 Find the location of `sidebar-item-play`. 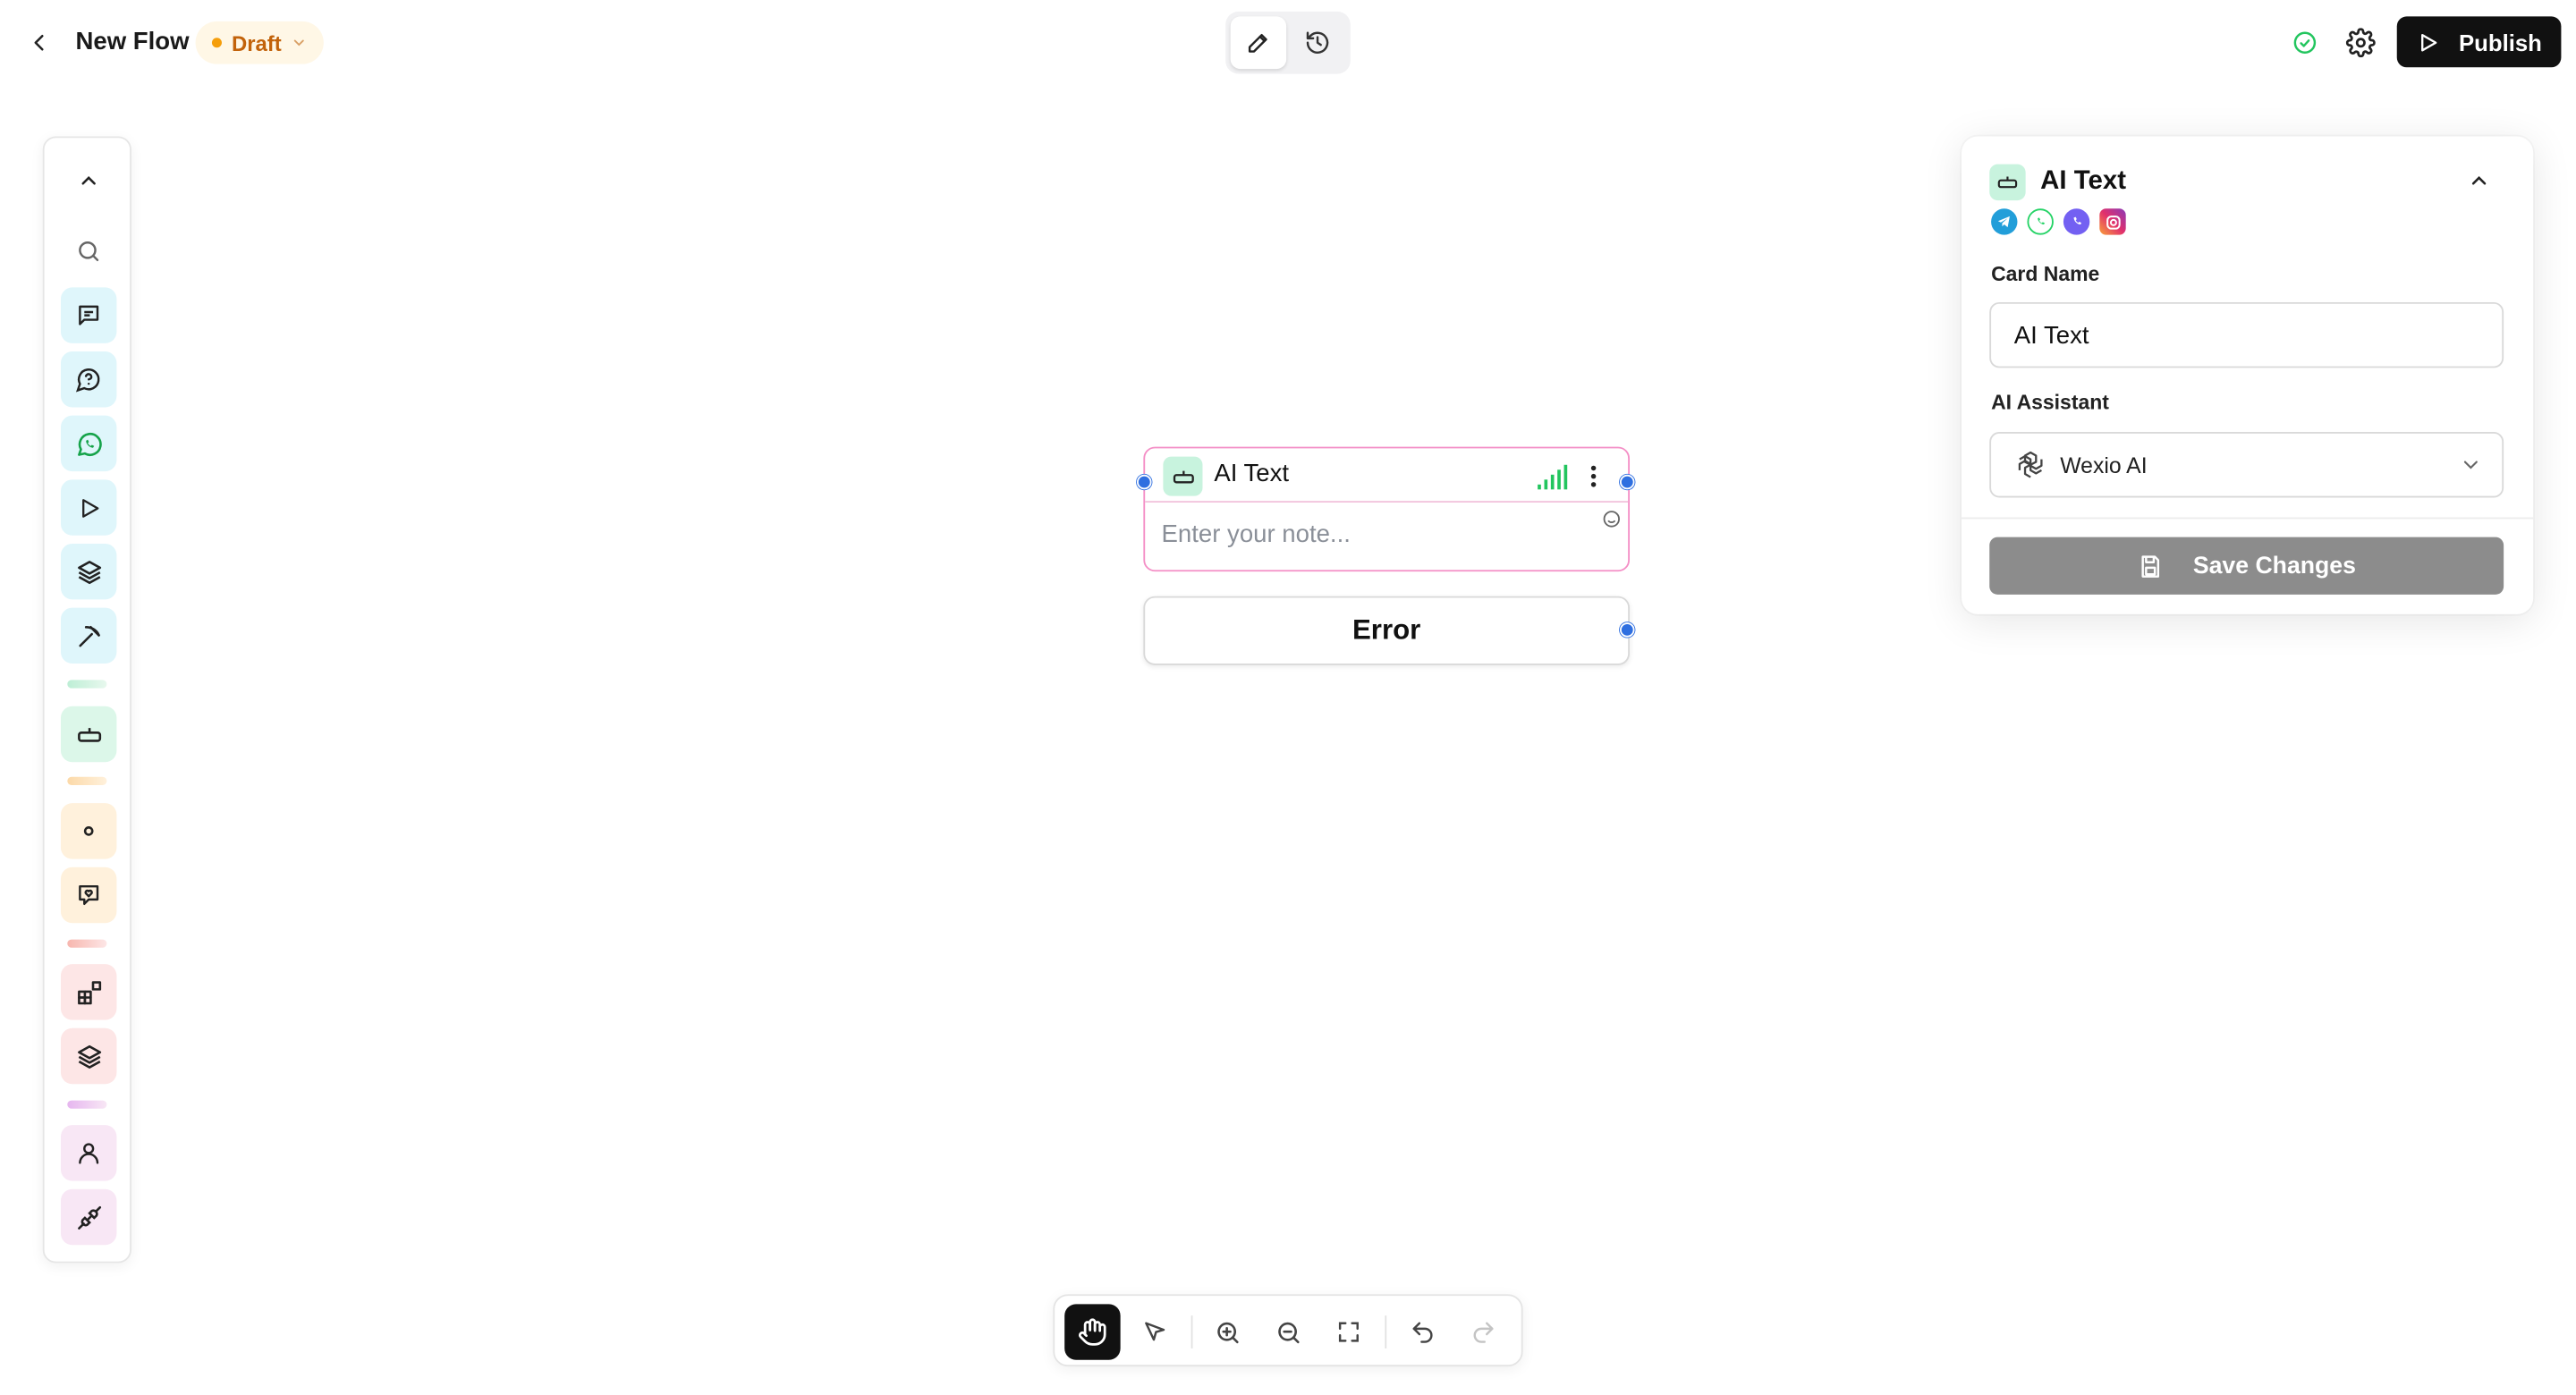

sidebar-item-play is located at coordinates (88, 507).